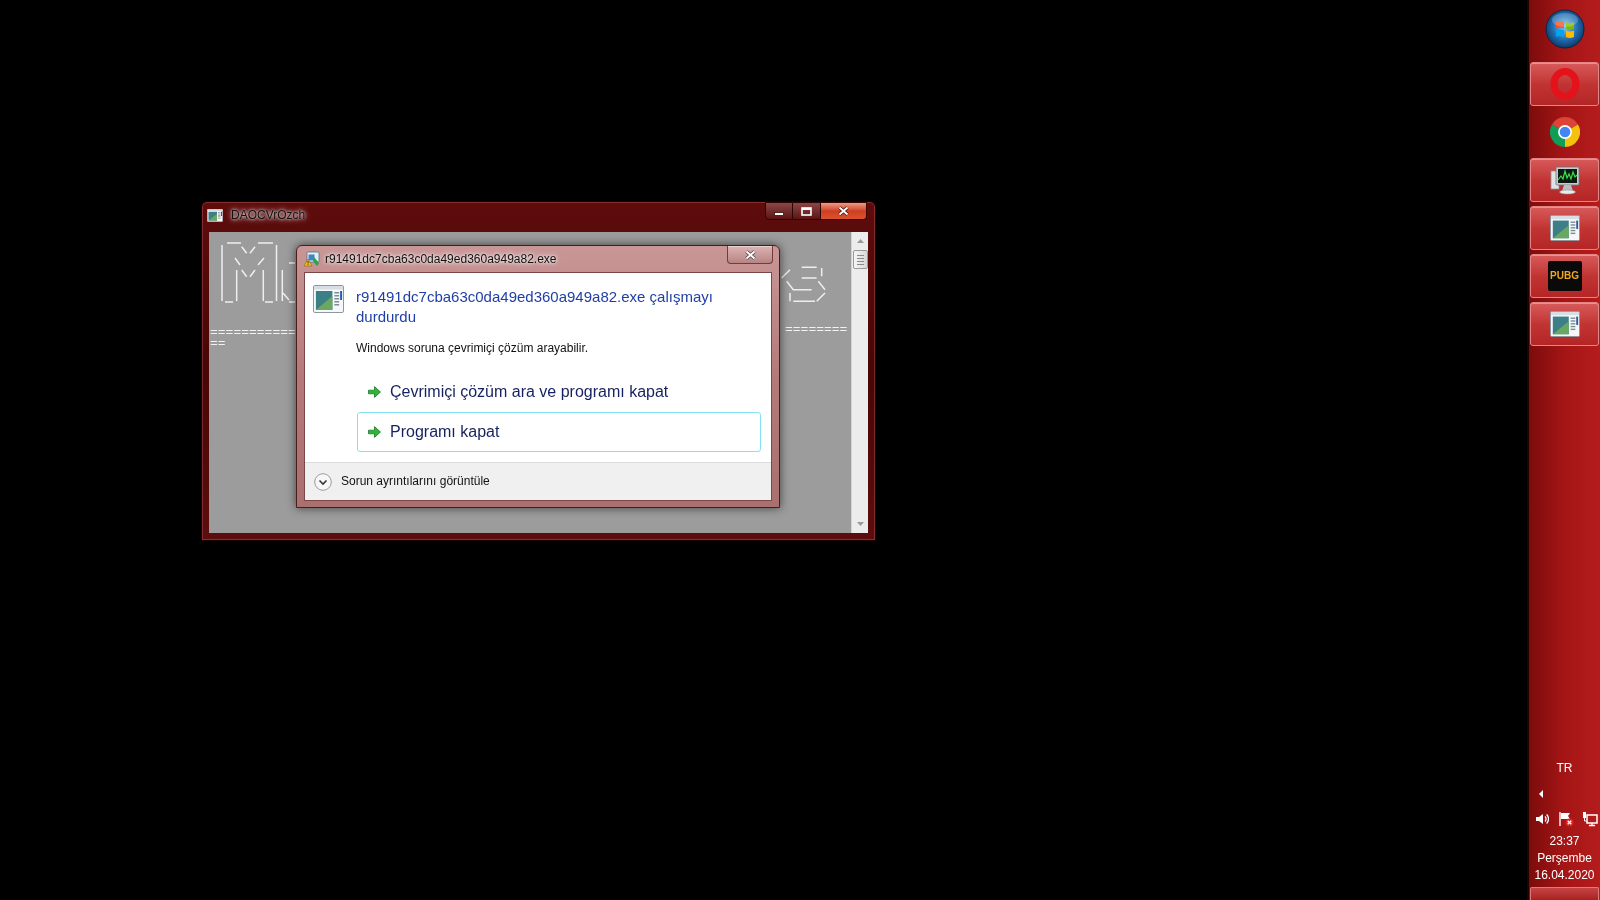 This screenshot has height=900, width=1600. What do you see at coordinates (253, 332) in the screenshot?
I see `console-text: ===========` at bounding box center [253, 332].